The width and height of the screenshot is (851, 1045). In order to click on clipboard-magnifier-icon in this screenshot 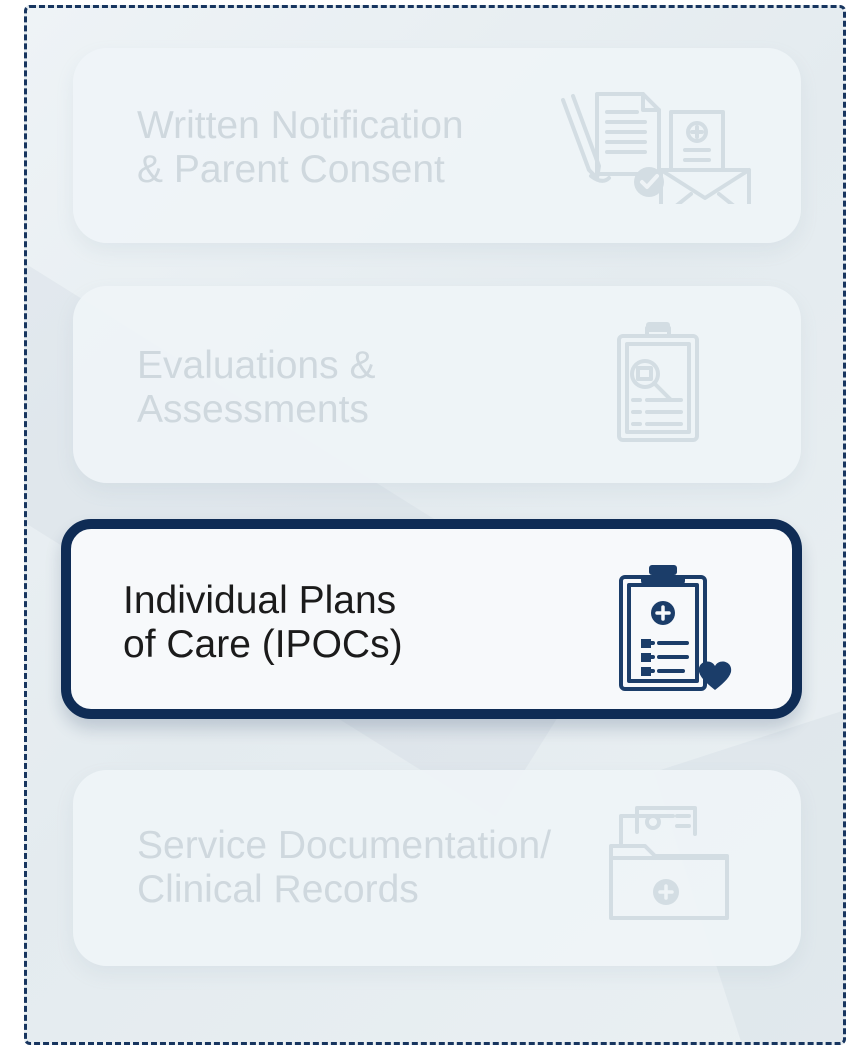, I will do `click(658, 382)`.